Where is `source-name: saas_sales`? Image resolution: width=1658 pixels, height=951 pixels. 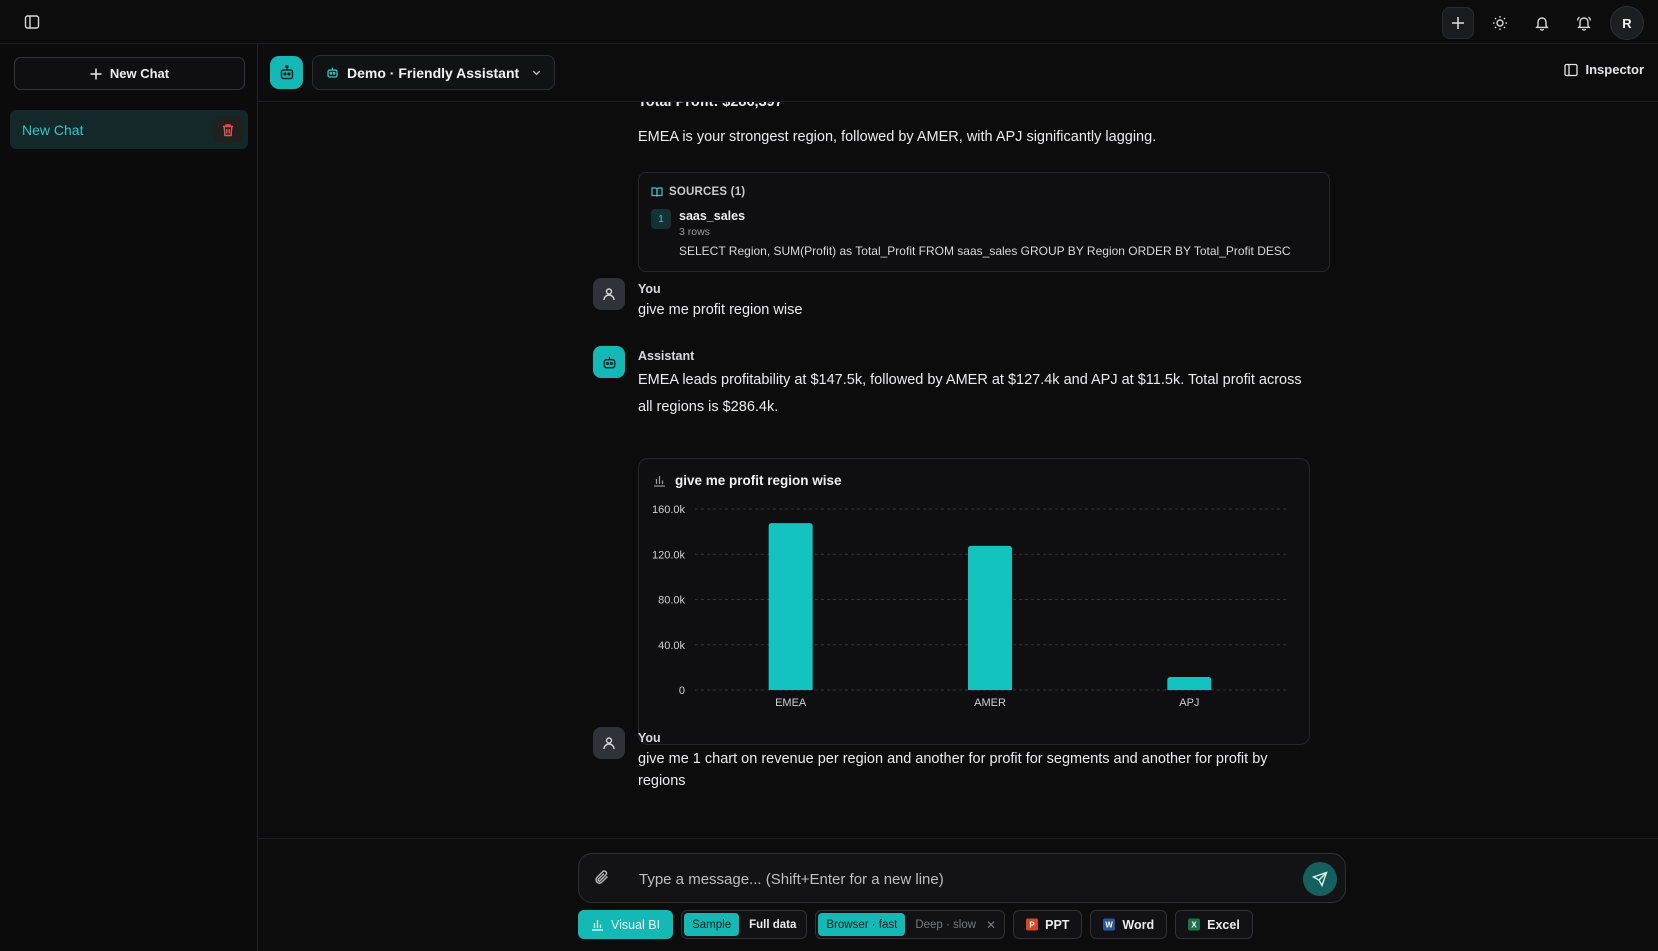
source-name: saas_sales is located at coordinates (712, 216).